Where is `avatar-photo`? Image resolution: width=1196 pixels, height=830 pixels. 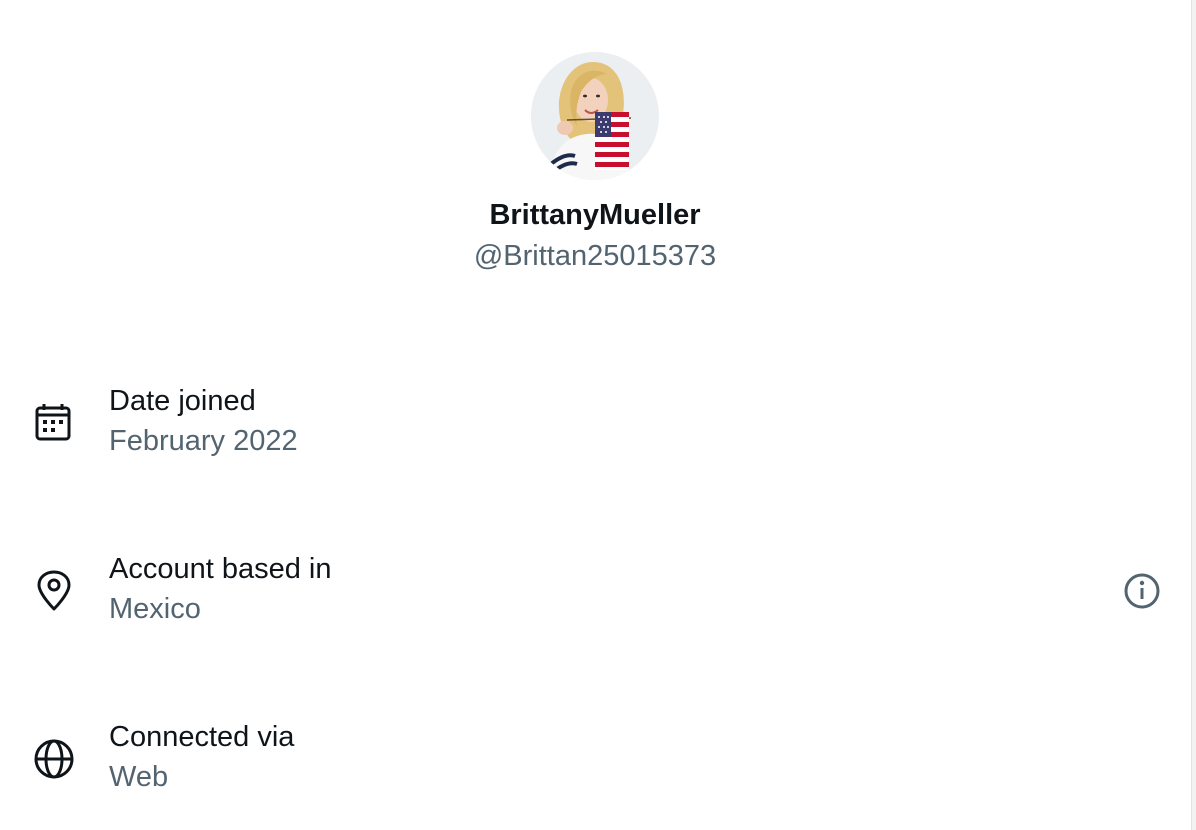 avatar-photo is located at coordinates (595, 116).